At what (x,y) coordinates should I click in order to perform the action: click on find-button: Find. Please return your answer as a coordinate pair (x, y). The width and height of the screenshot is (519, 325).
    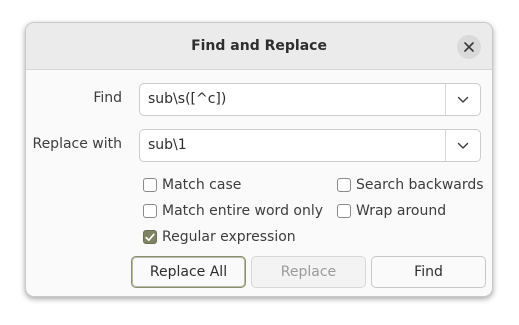
    Looking at the image, I should click on (428, 272).